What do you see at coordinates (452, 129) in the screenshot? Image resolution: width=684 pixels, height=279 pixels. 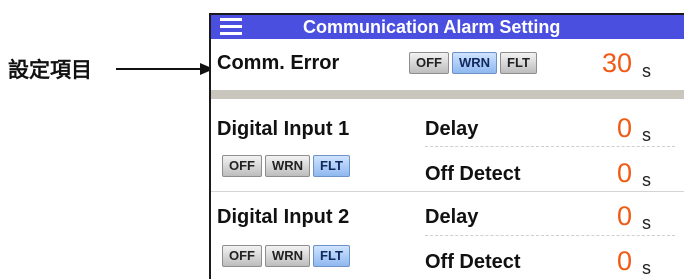 I see `digital-input-1-delay-label: Delay` at bounding box center [452, 129].